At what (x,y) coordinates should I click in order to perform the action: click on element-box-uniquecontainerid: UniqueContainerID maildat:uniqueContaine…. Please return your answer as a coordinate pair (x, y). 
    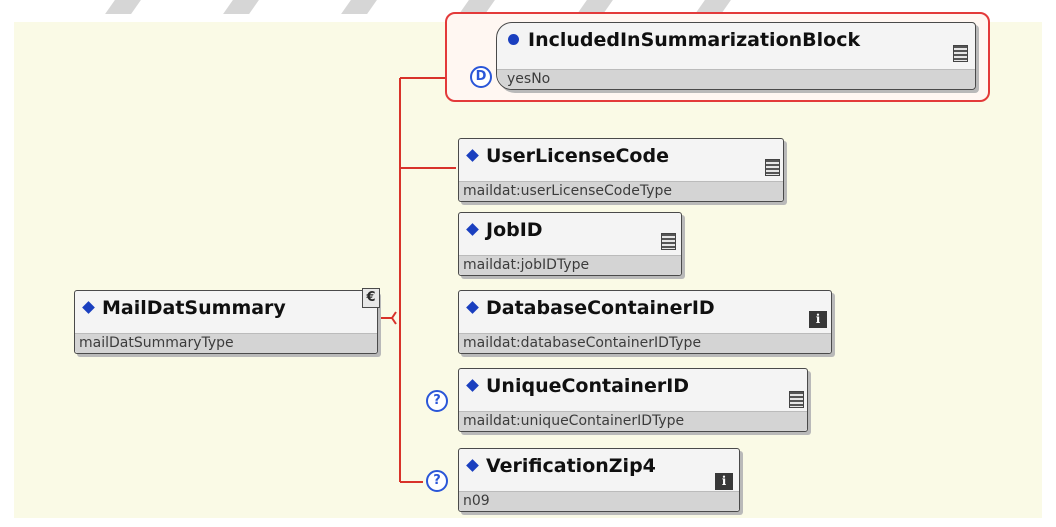
    Looking at the image, I should click on (633, 400).